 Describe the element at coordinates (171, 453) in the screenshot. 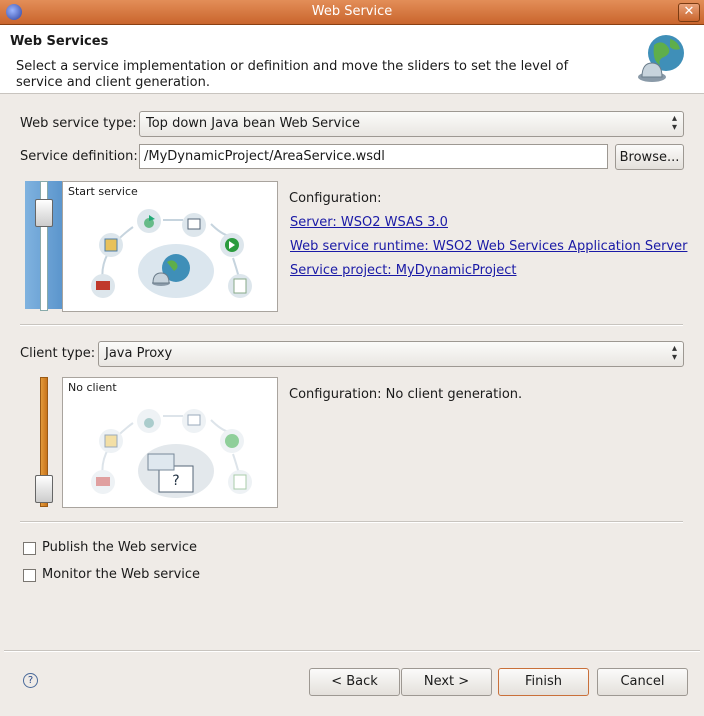

I see `client-level-illustration: ?` at that location.